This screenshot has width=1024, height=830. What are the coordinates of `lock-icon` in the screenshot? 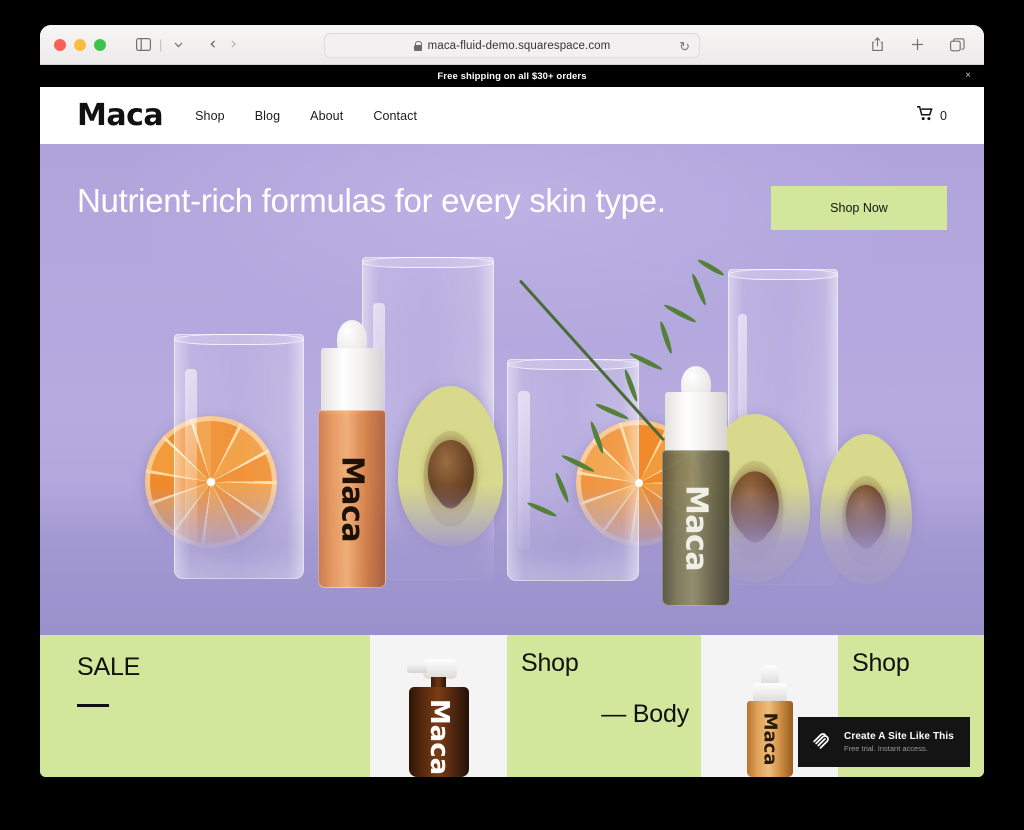 It's located at (418, 45).